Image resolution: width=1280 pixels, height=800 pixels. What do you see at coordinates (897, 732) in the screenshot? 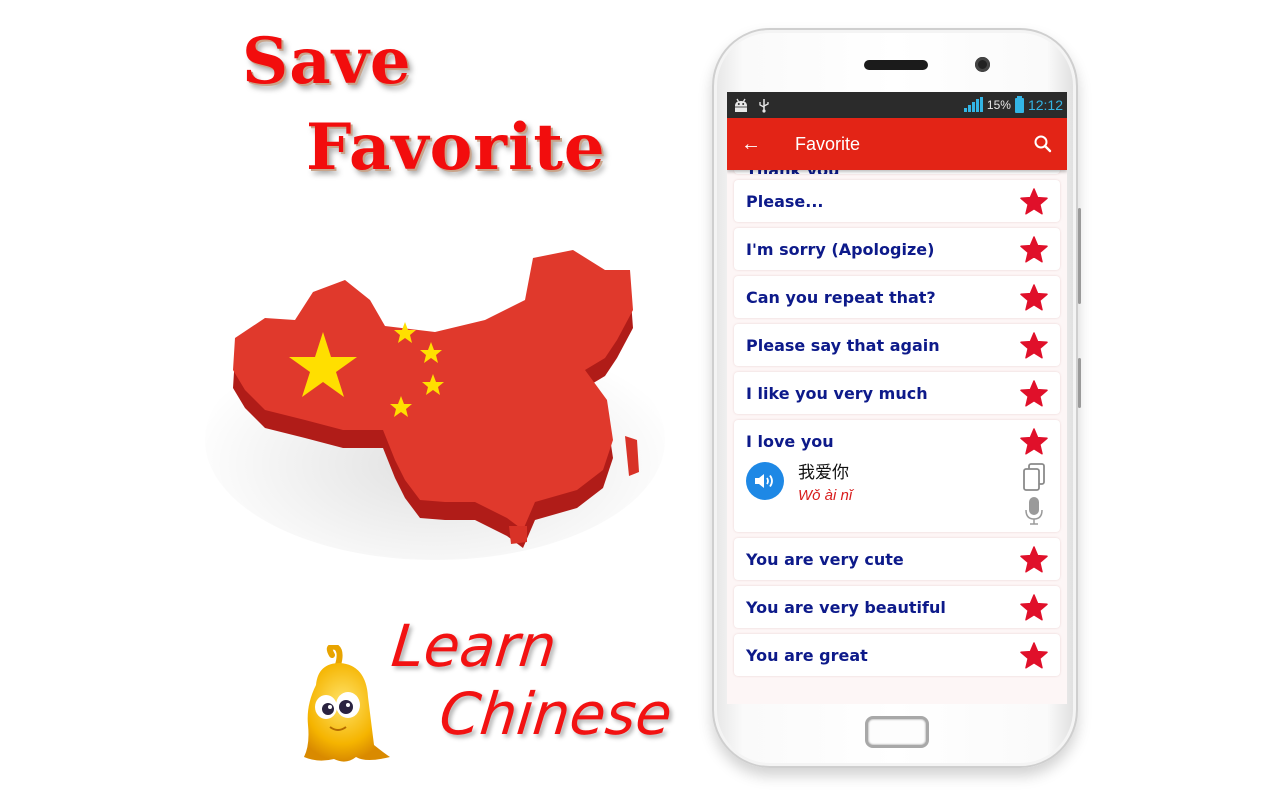
I see `home-button` at bounding box center [897, 732].